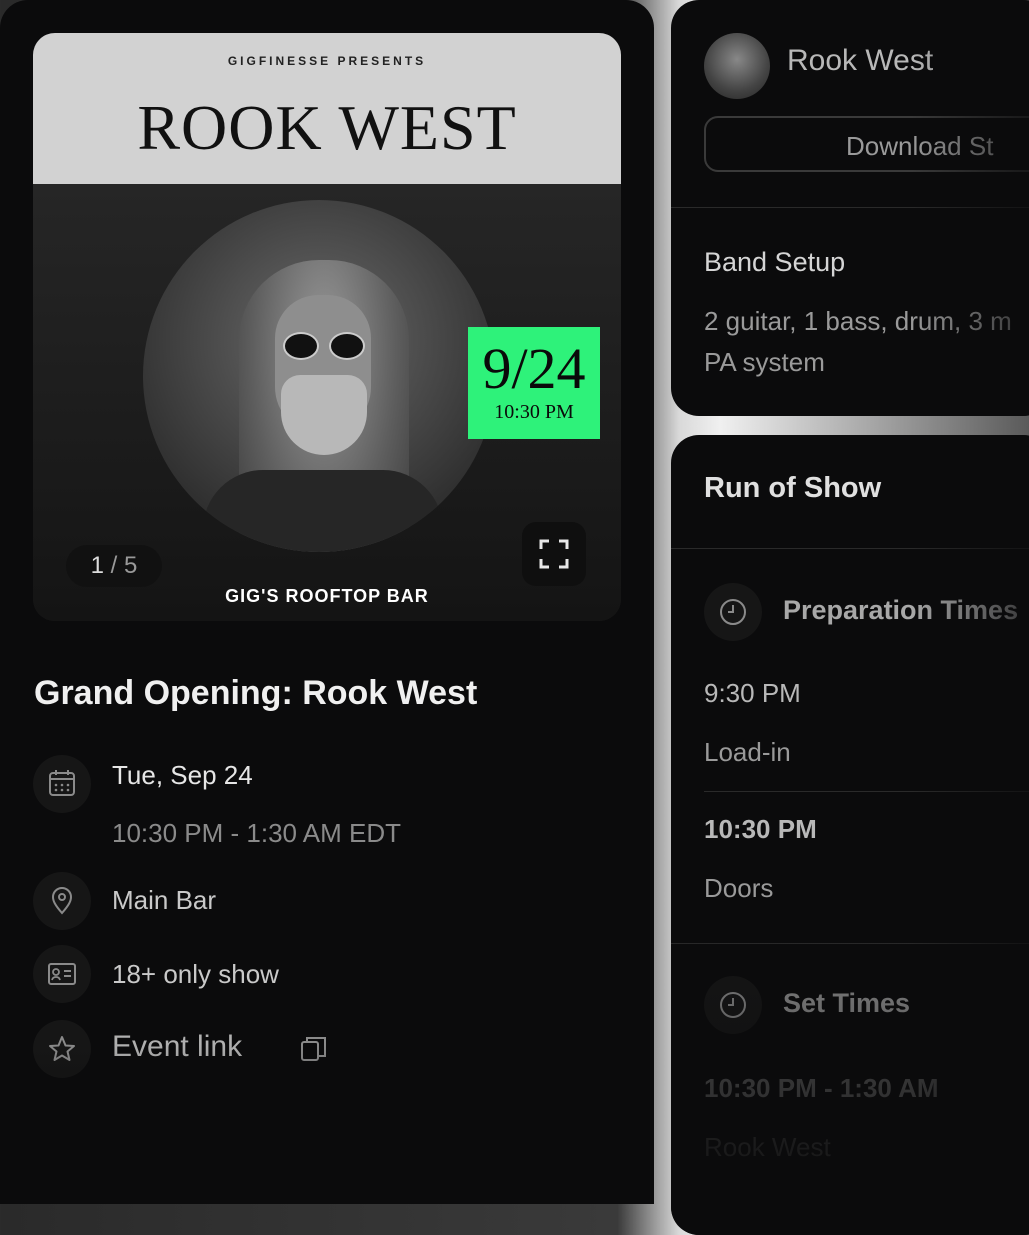 This screenshot has height=1235, width=1029. I want to click on schedule-label: Doors, so click(739, 888).